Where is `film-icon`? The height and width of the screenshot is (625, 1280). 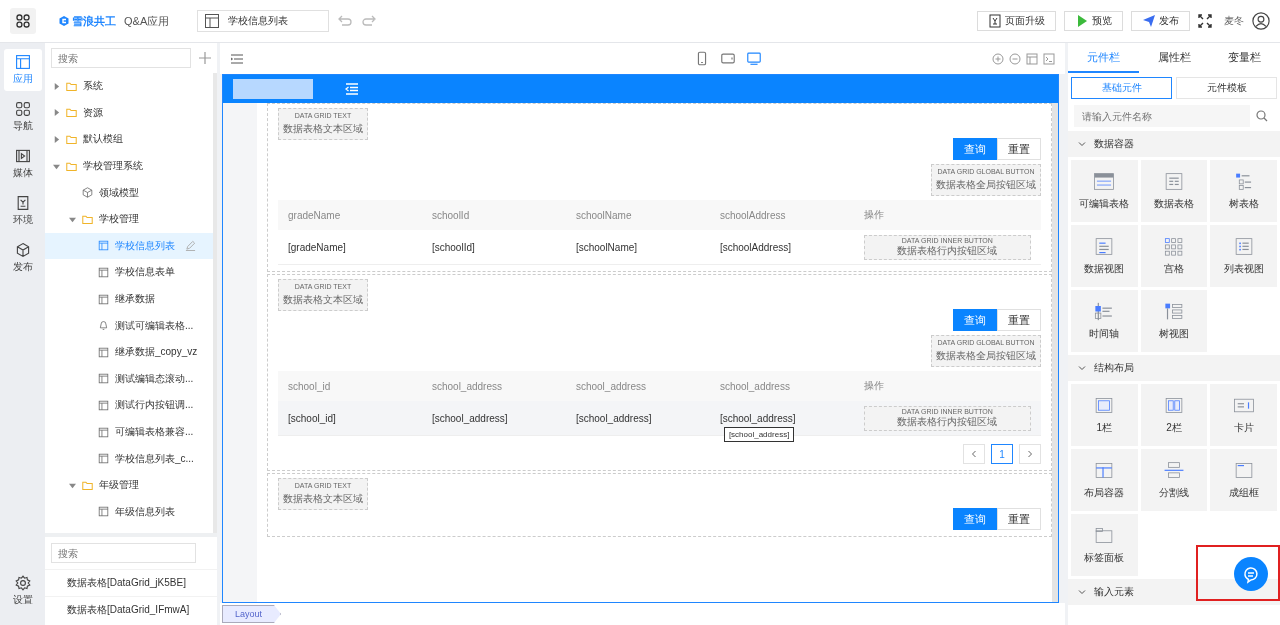
film-icon is located at coordinates (22, 156).